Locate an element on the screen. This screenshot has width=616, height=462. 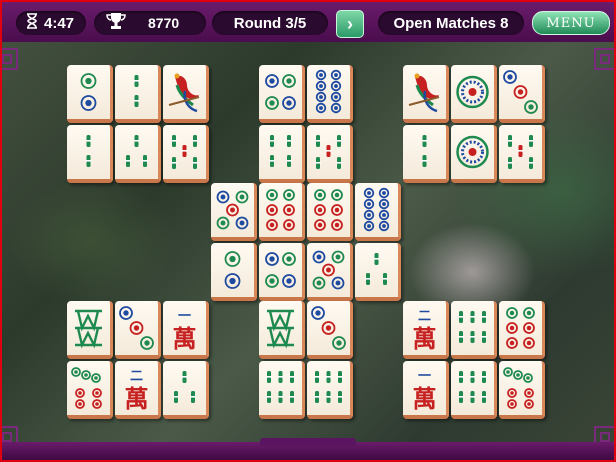
score-value: 8770 is located at coordinates (164, 23).